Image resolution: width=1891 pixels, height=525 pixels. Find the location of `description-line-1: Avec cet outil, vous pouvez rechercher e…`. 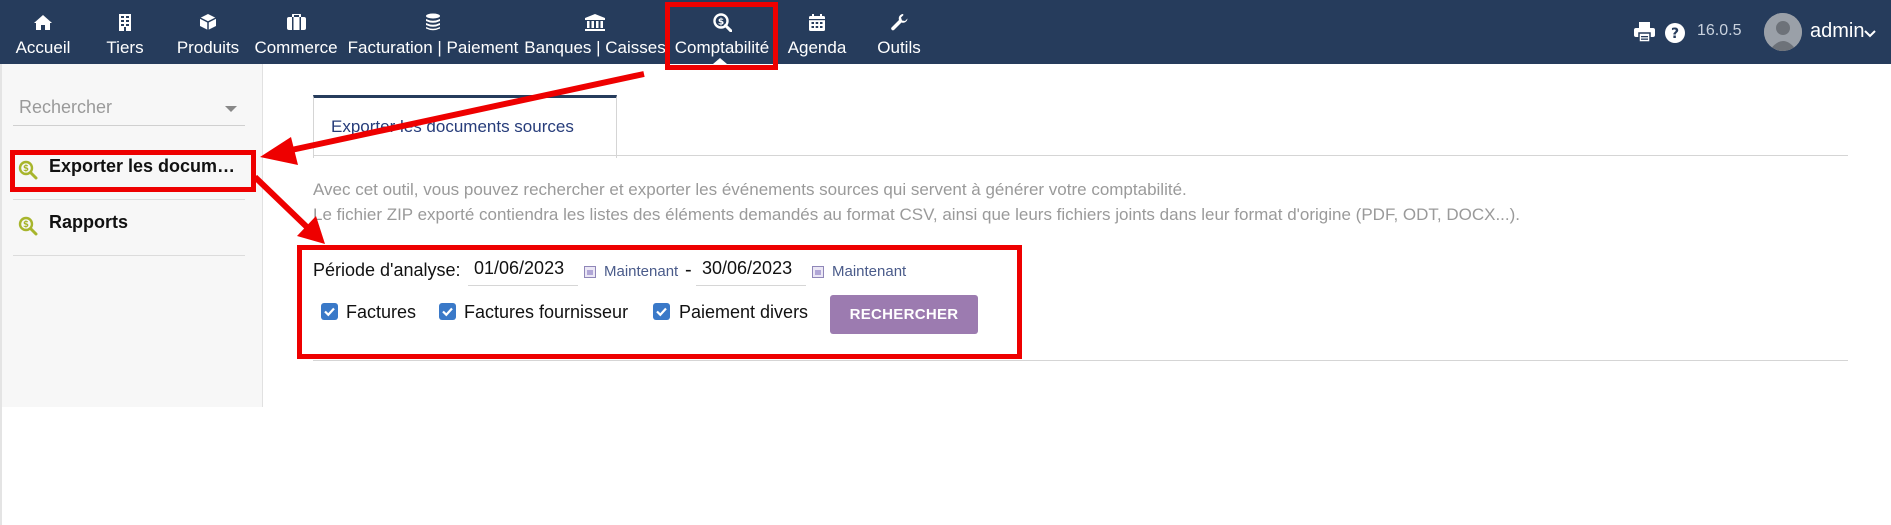

description-line-1: Avec cet outil, vous pouvez rechercher e… is located at coordinates (750, 189).